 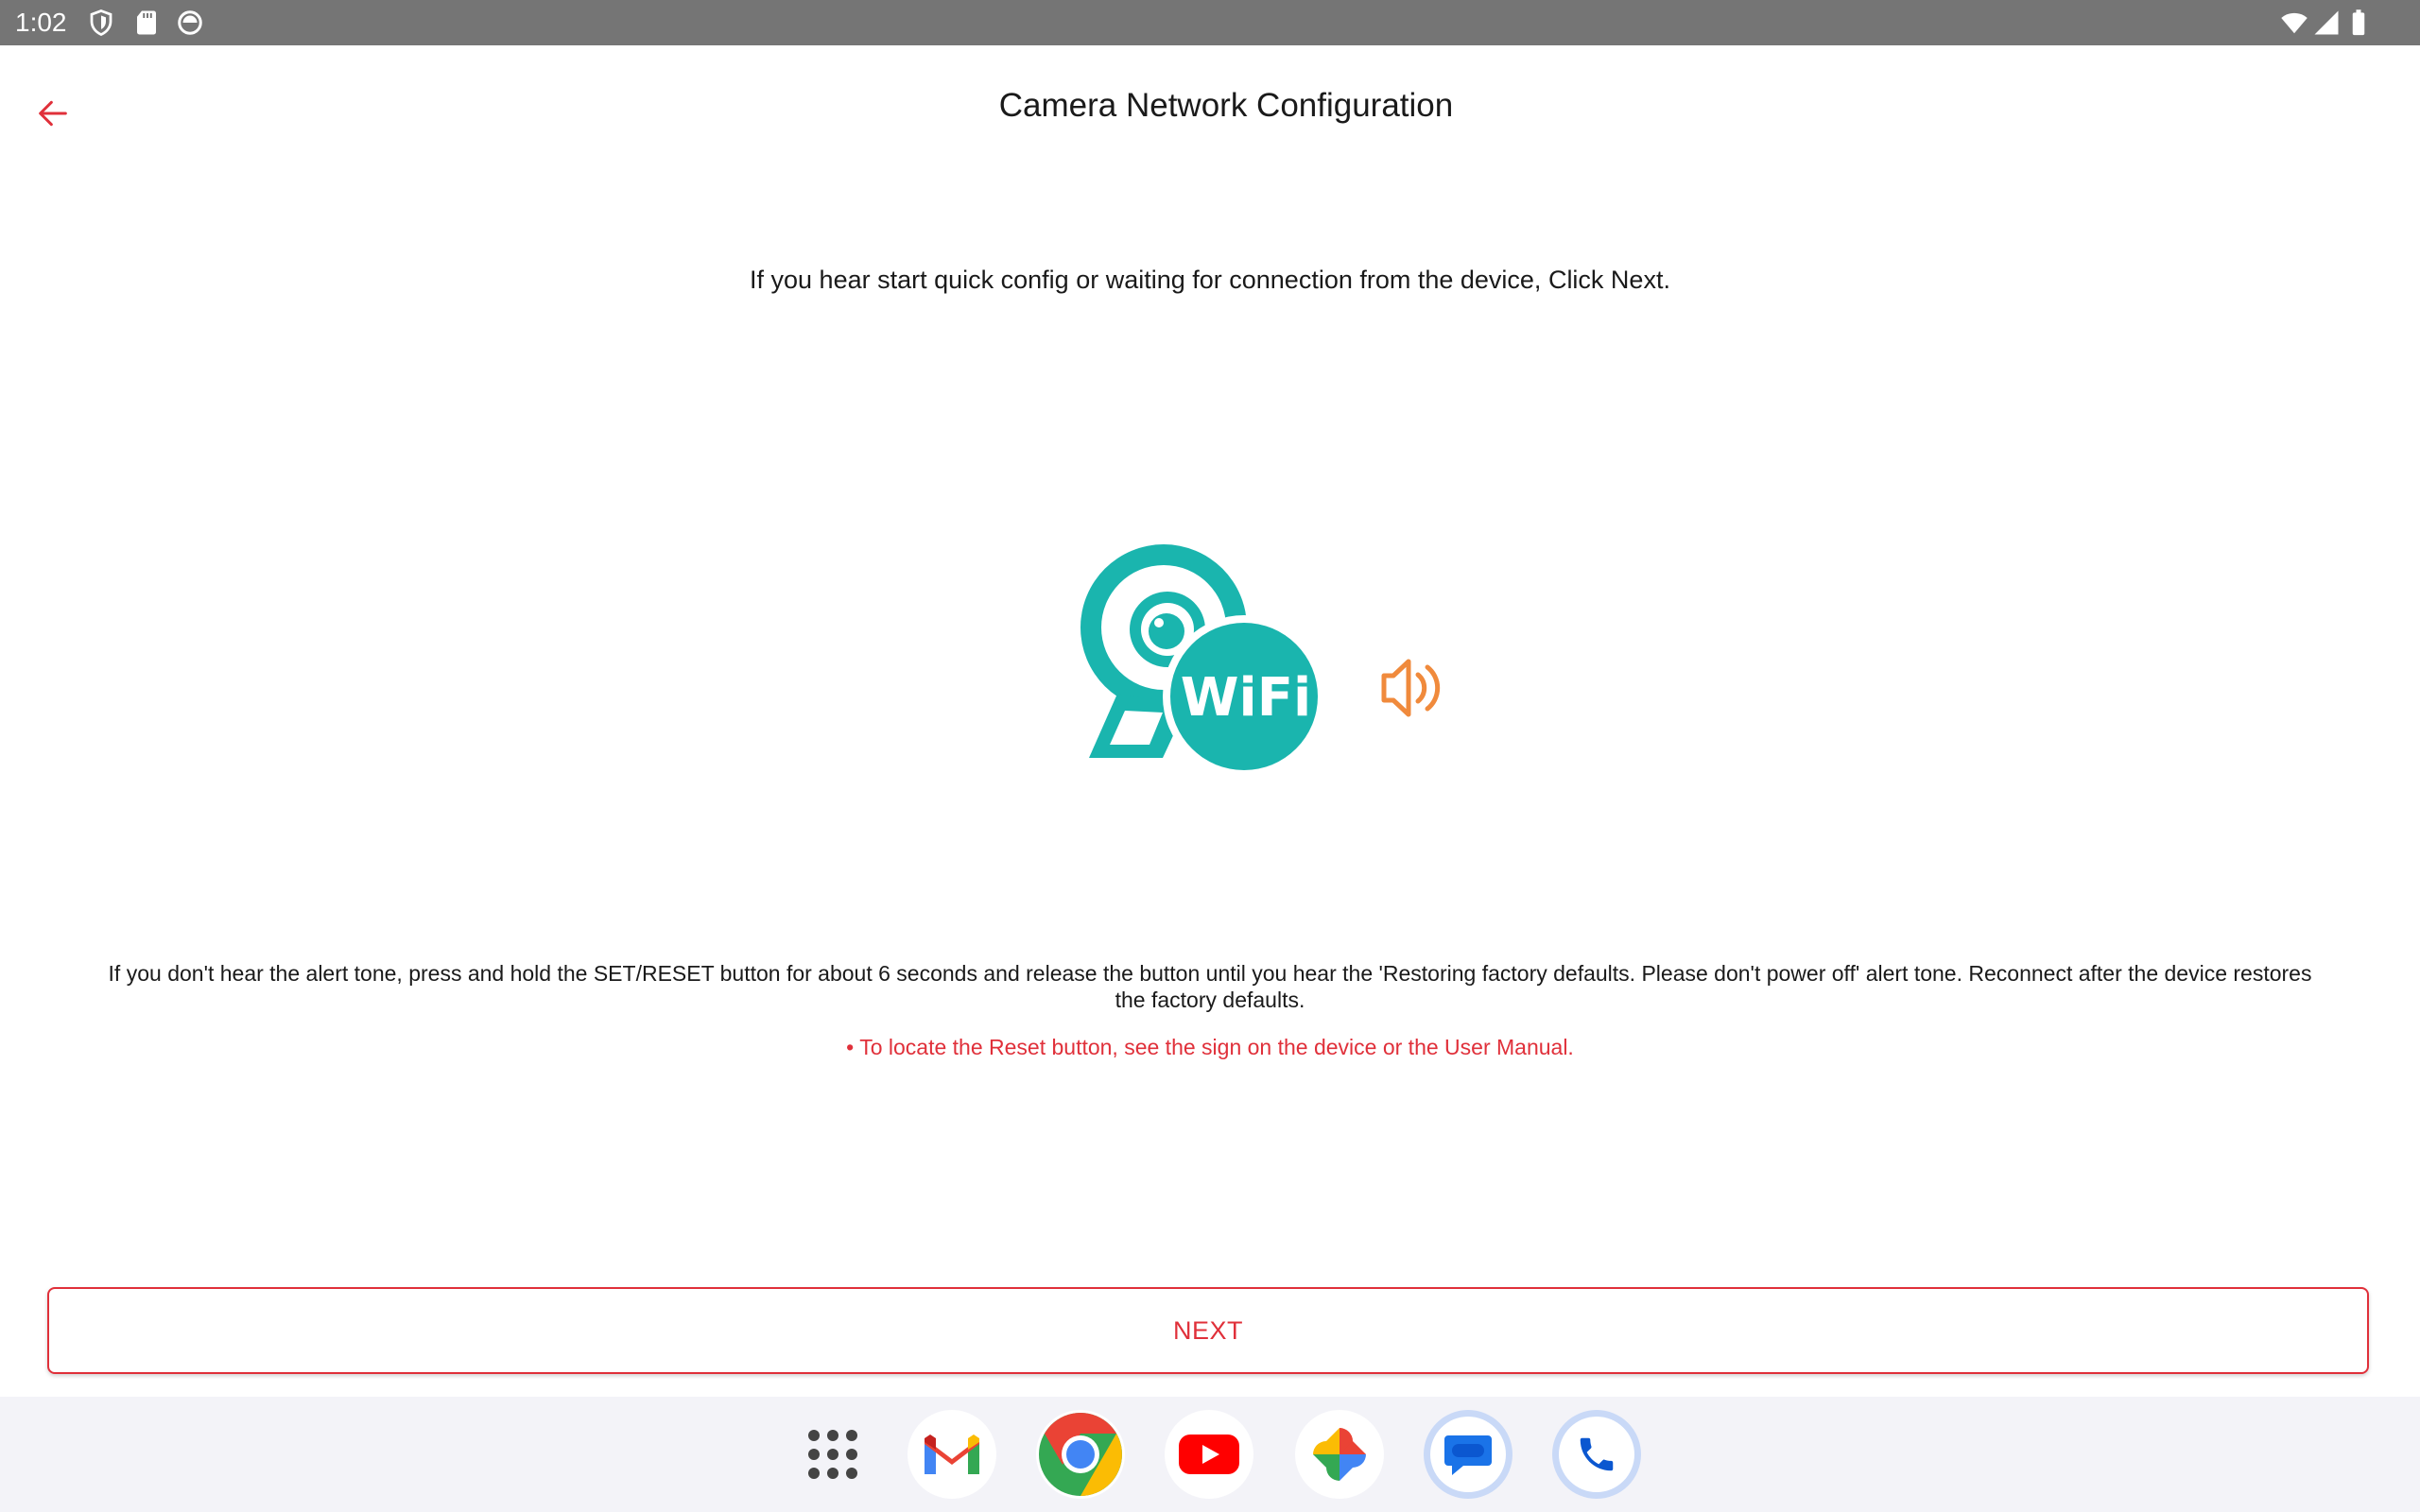 What do you see at coordinates (1226, 105) in the screenshot?
I see `page-title: Camera Network Configuration` at bounding box center [1226, 105].